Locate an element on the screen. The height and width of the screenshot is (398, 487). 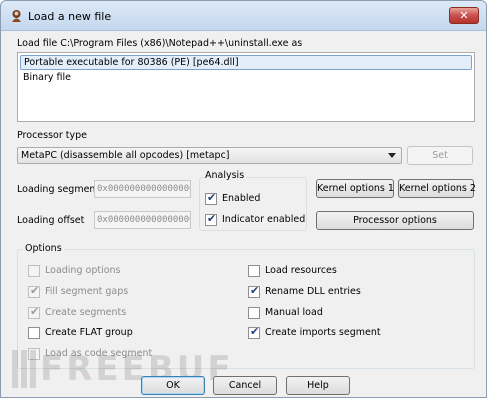
help-button: Help is located at coordinates (318, 385).